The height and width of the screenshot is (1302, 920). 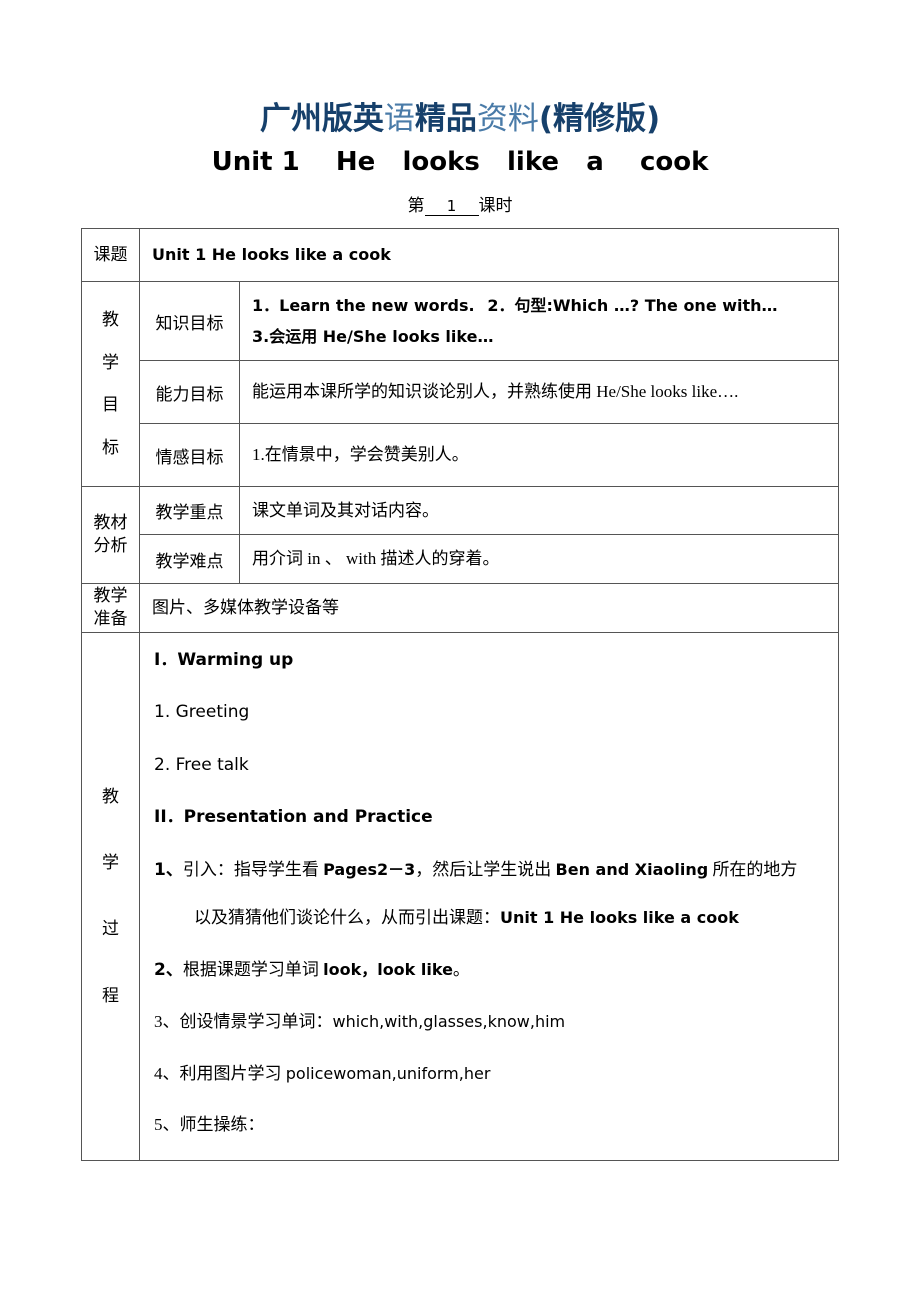 I want to click on objective-ability-value-cell: 能运用本课所学的知识谈论别人，并熟练使用 He/She looks like…., so click(x=539, y=392).